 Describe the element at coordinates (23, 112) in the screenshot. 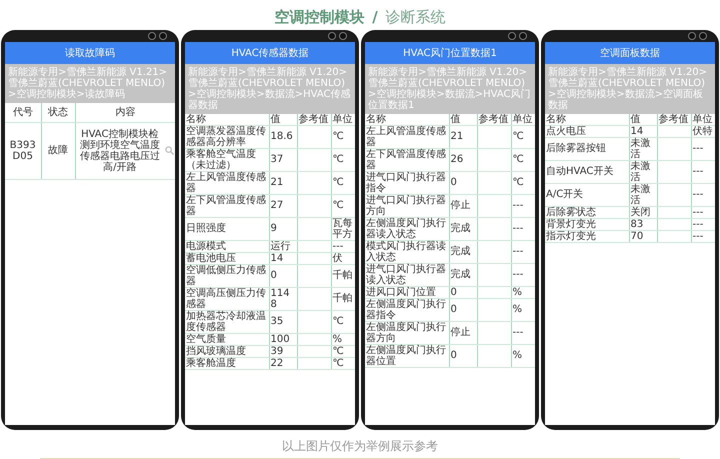

I see `column-header: 代号` at that location.